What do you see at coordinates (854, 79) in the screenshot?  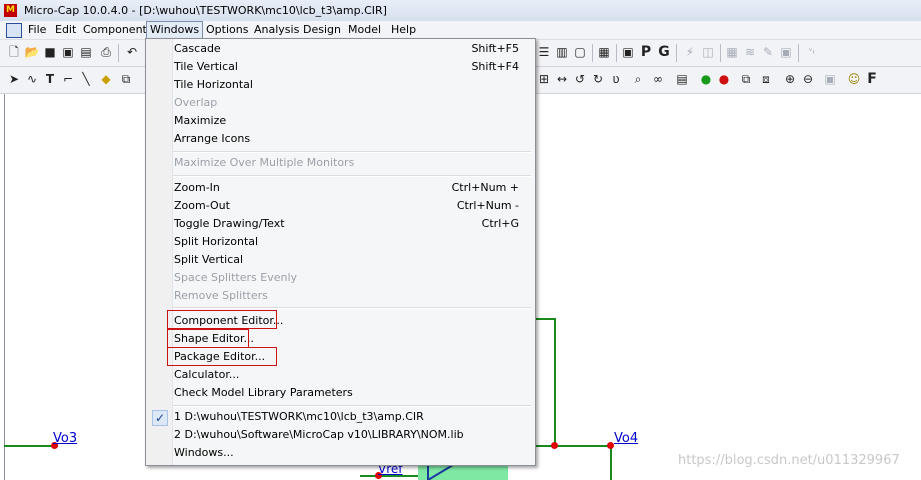 I see `help-icon: ☺` at bounding box center [854, 79].